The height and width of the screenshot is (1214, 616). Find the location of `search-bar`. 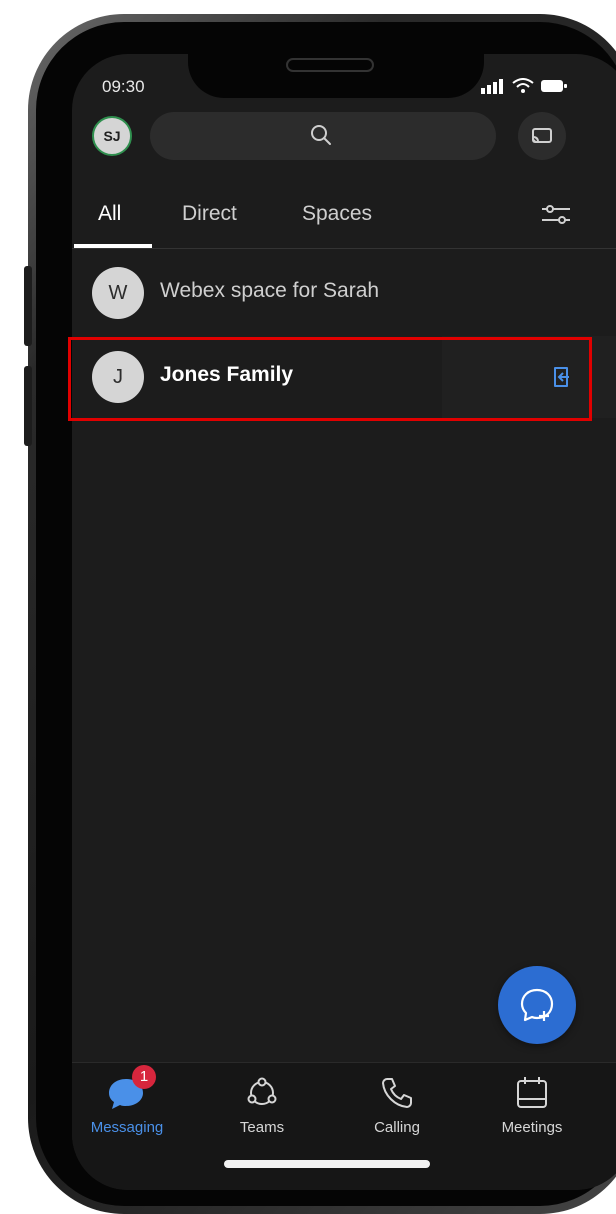

search-bar is located at coordinates (323, 136).